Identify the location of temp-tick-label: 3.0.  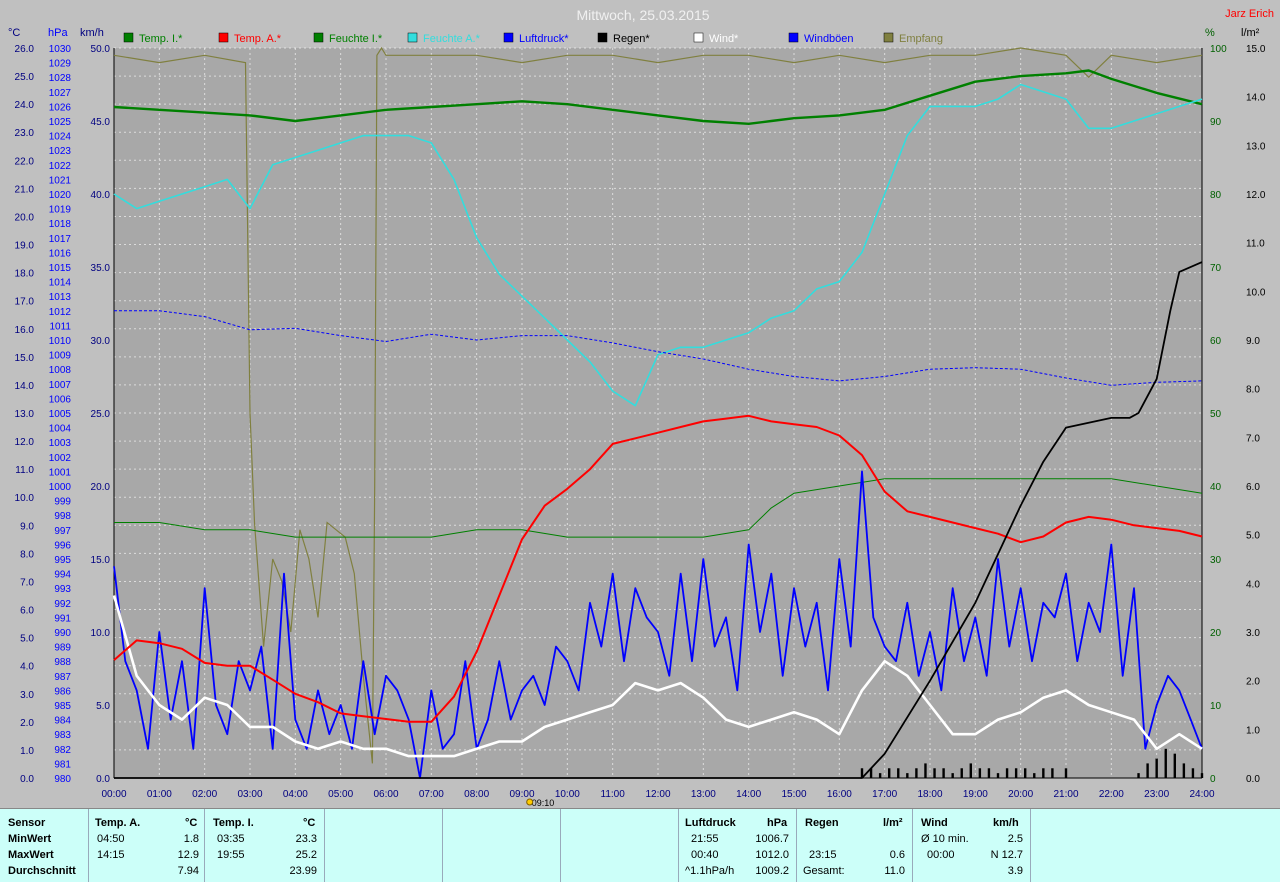
(27, 695).